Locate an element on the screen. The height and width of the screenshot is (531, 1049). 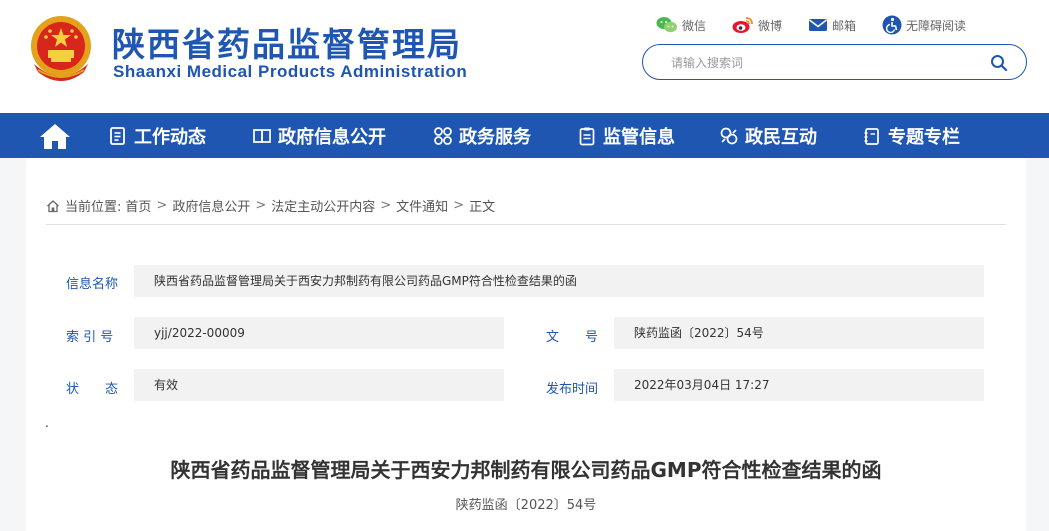
search-box is located at coordinates (834, 62).